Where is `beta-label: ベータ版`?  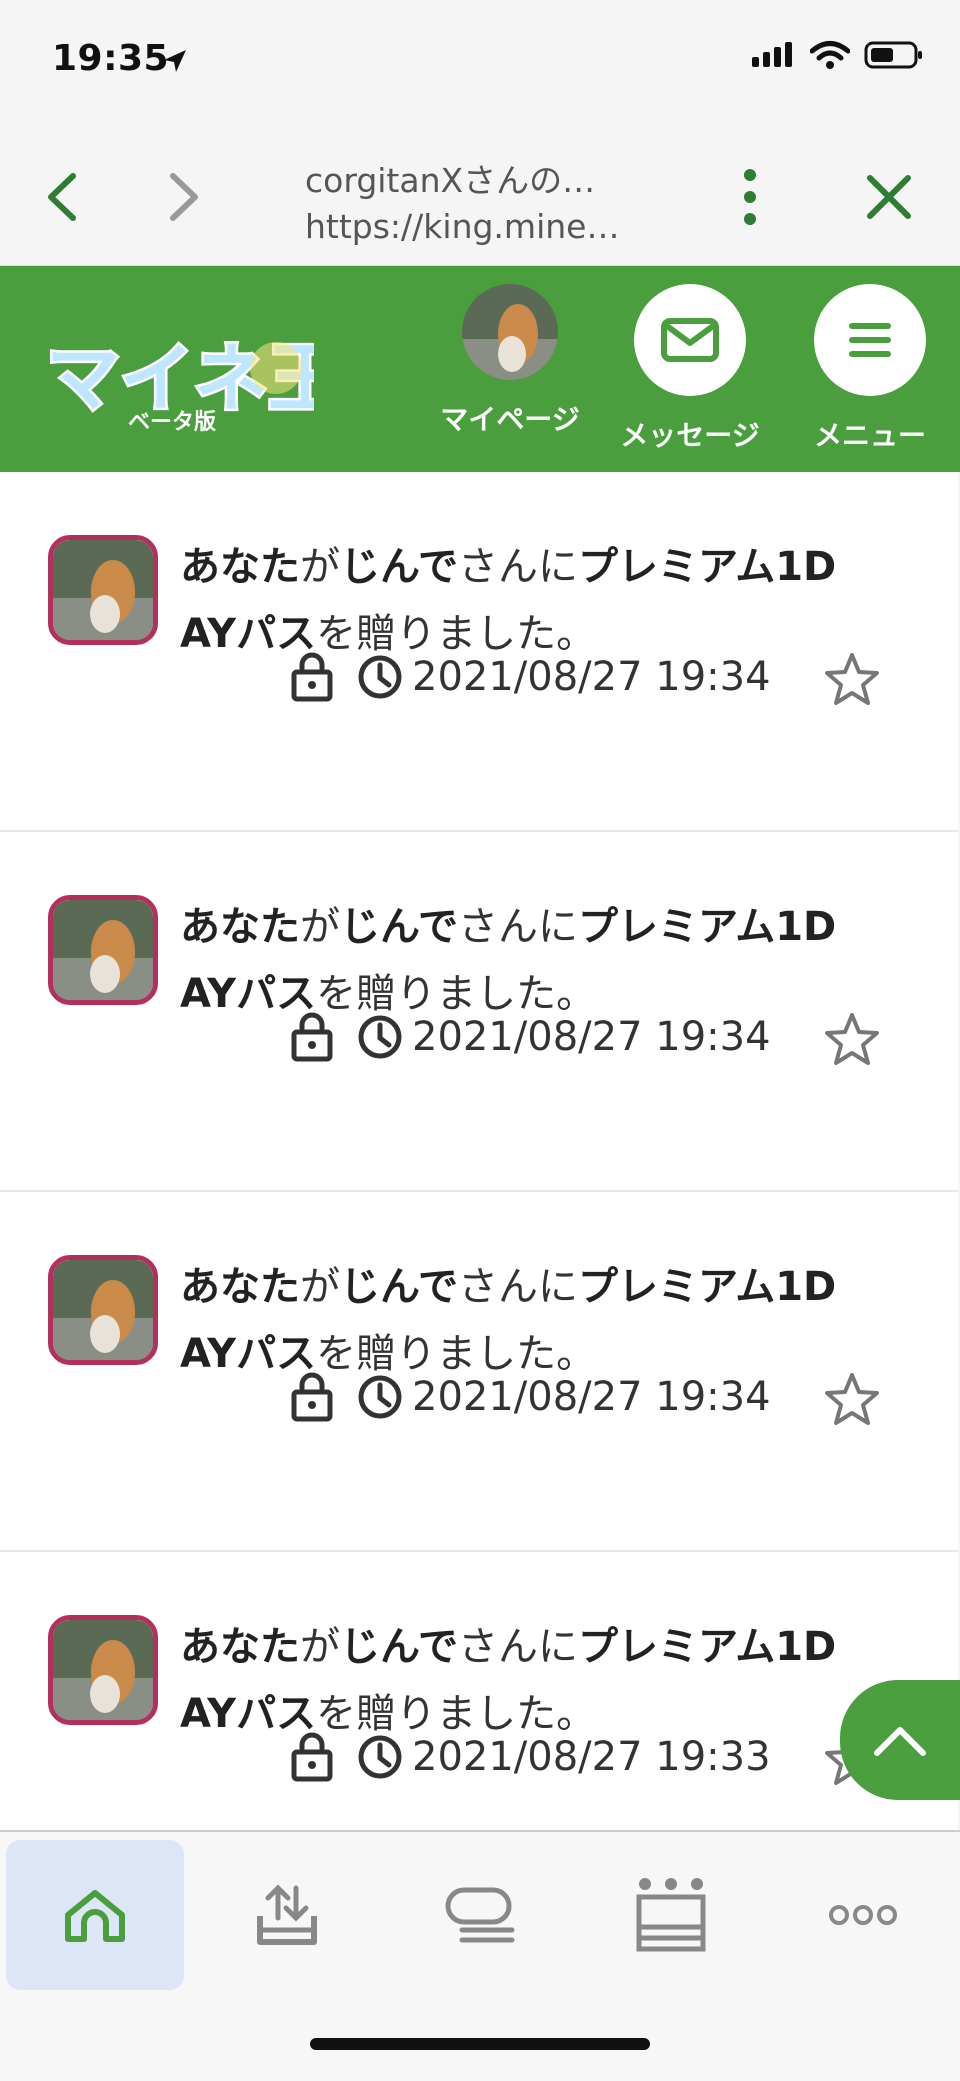 beta-label: ベータ版 is located at coordinates (172, 422).